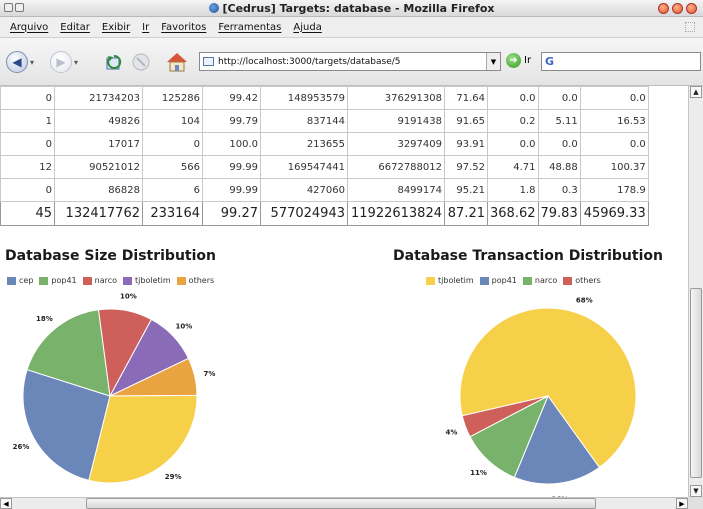 This screenshot has width=703, height=509. Describe the element at coordinates (304, 98) in the screenshot. I see `table-cell: 148953579` at that location.